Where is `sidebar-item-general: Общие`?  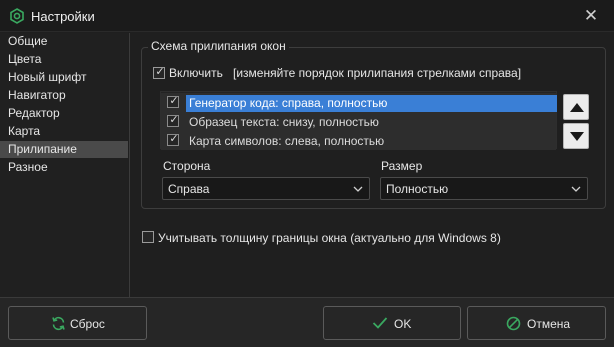
sidebar-item-general: Общие is located at coordinates (64, 41).